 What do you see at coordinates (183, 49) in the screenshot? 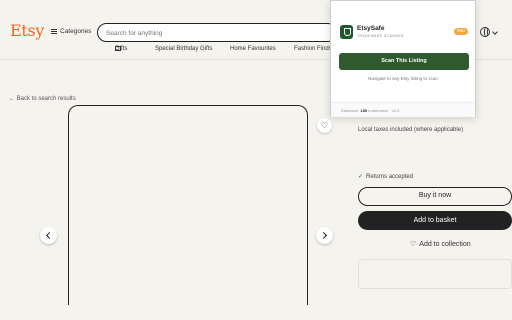
I see `nav-item-special-birthday-gifts: Special Birthday Gifts` at bounding box center [183, 49].